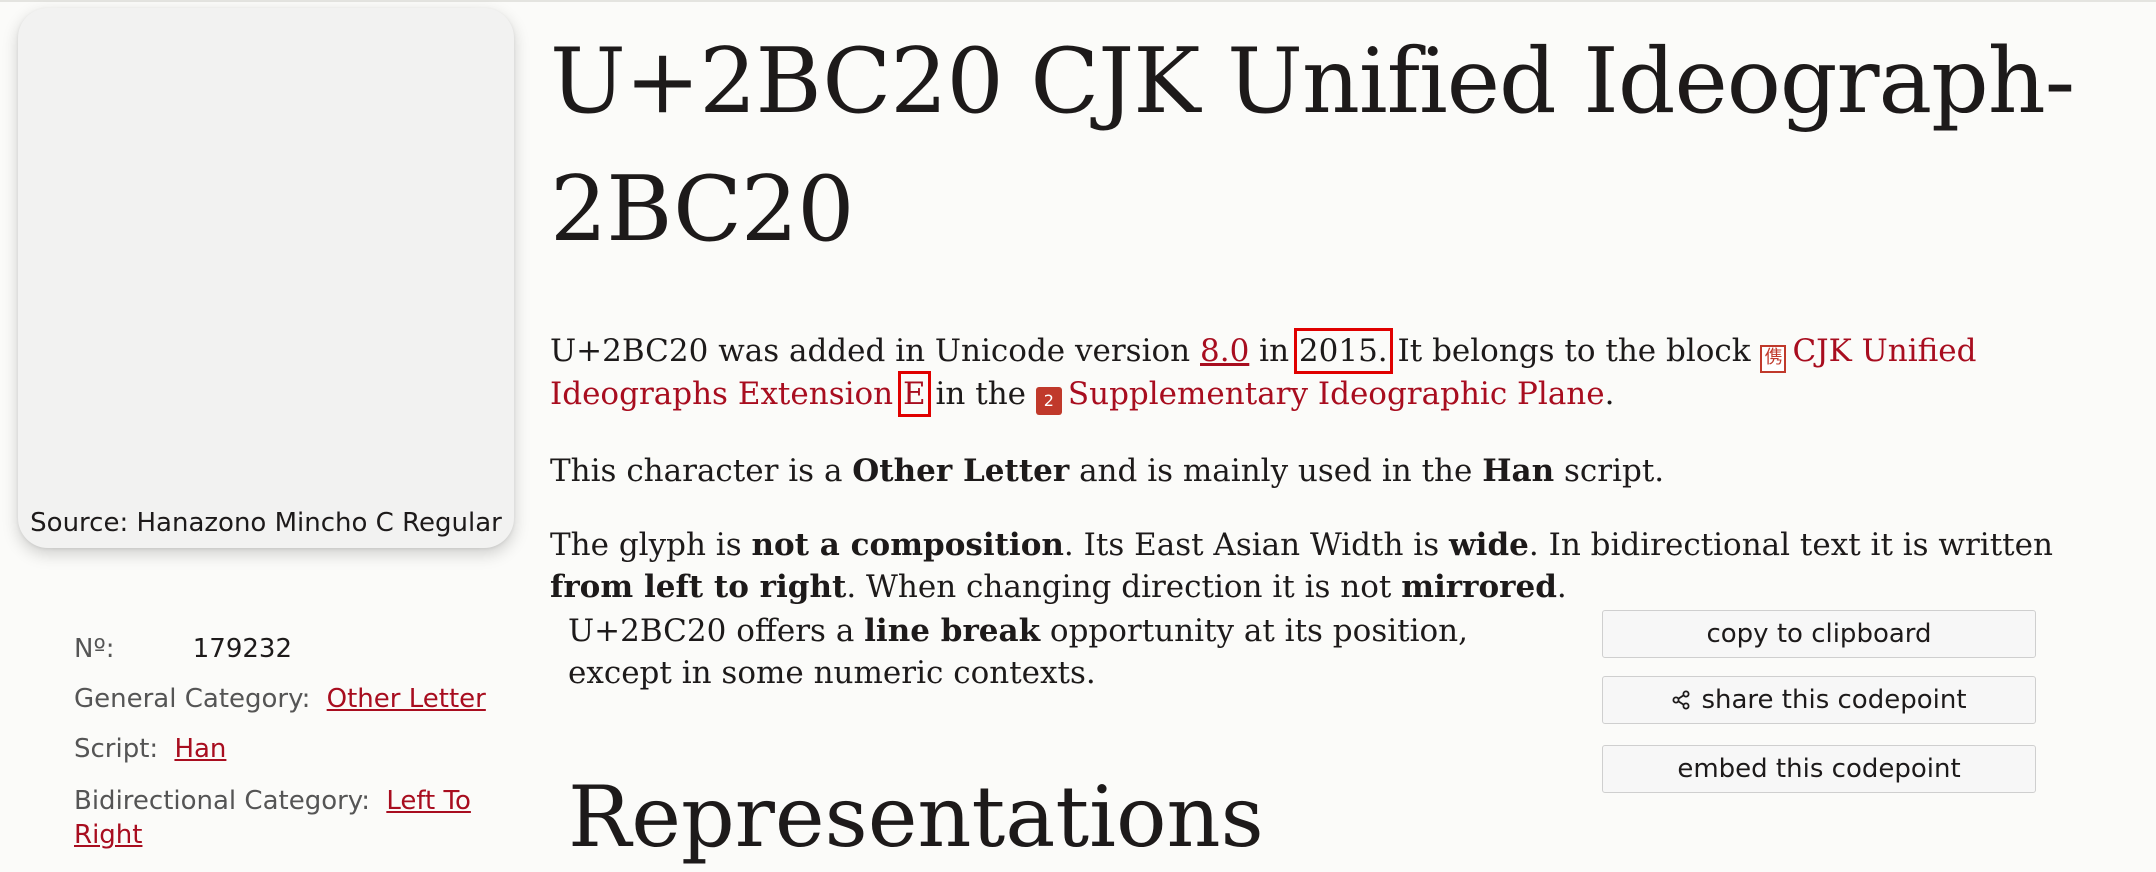  Describe the element at coordinates (94, 649) in the screenshot. I see `meta-label: Nº:` at that location.